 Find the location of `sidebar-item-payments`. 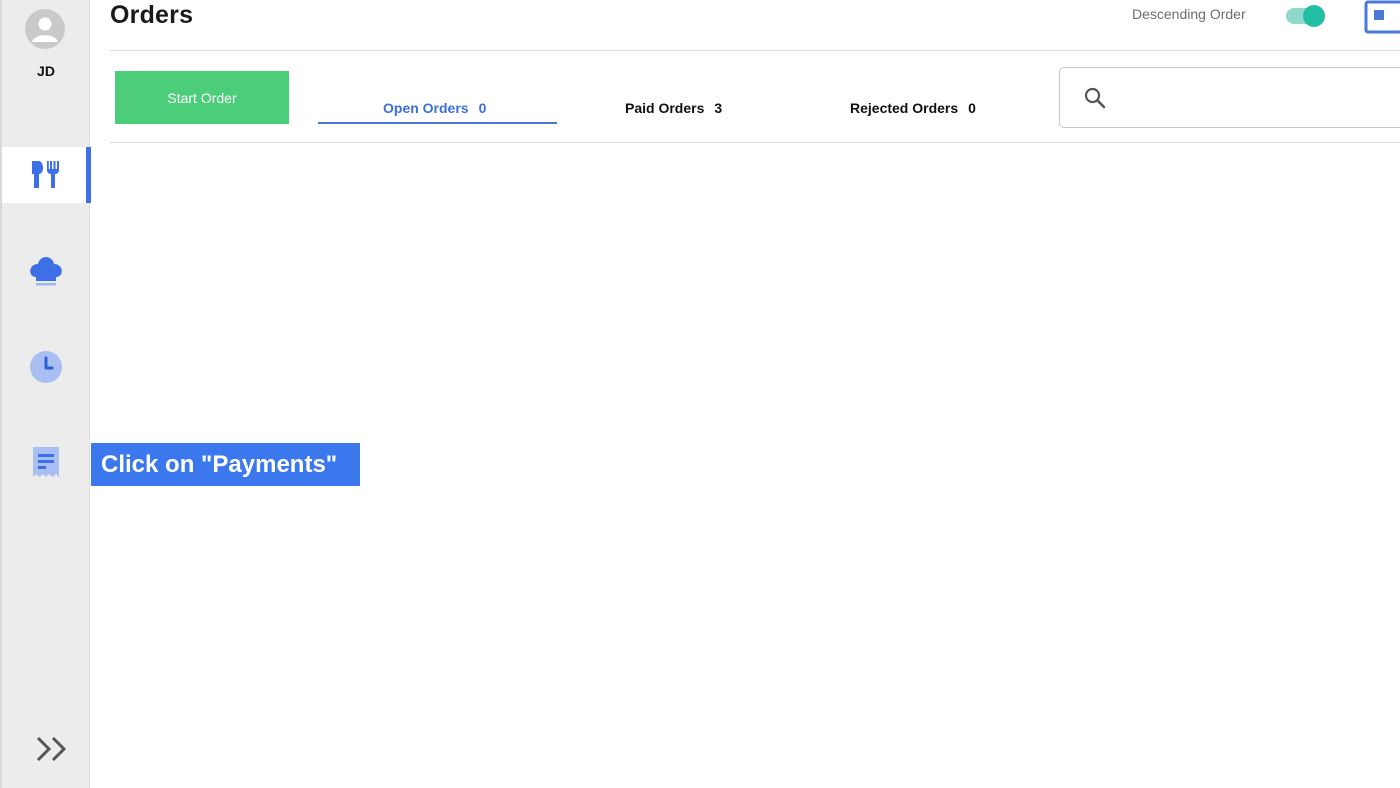

sidebar-item-payments is located at coordinates (46, 463).